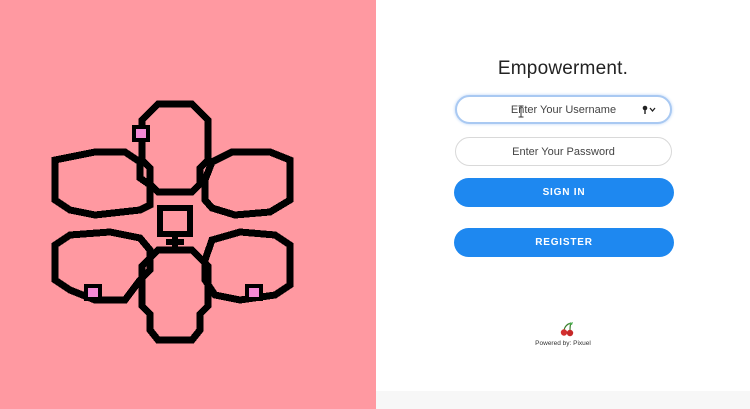 The width and height of the screenshot is (750, 409). I want to click on cherry-icon, so click(567, 329).